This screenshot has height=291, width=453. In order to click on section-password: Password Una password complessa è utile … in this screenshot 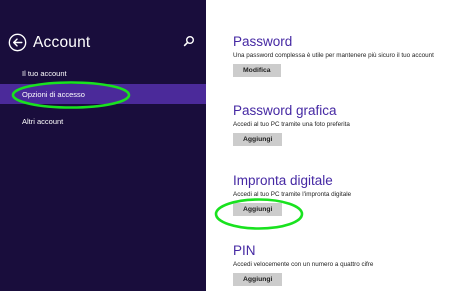, I will do `click(333, 55)`.